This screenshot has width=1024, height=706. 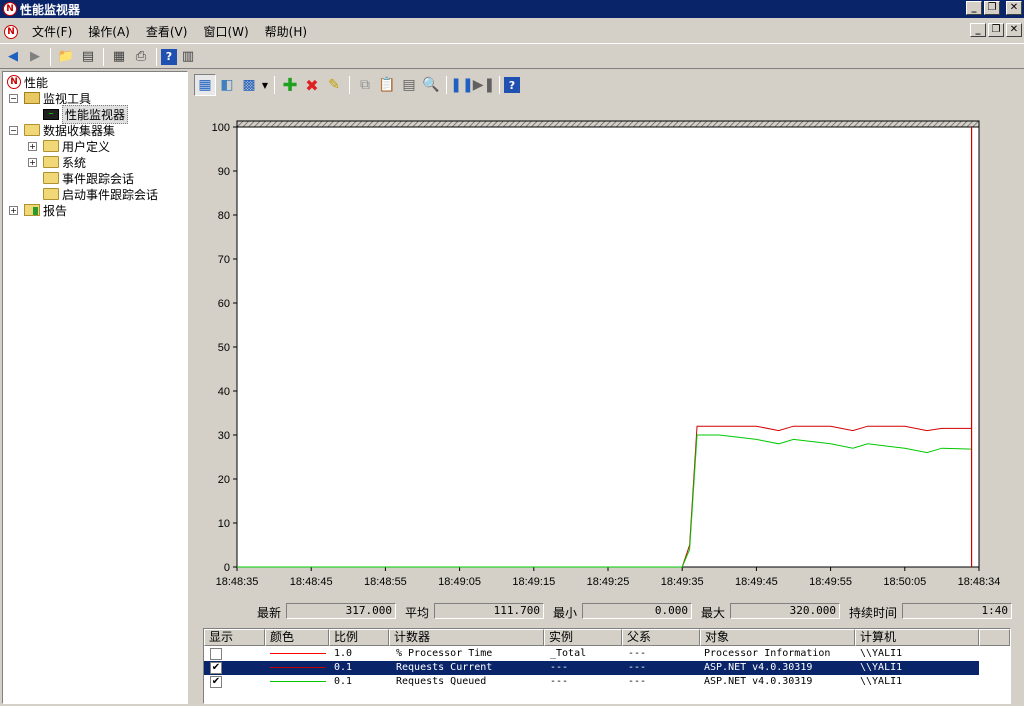 What do you see at coordinates (904, 582) in the screenshot?
I see `x-tick-label: 18:50:05` at bounding box center [904, 582].